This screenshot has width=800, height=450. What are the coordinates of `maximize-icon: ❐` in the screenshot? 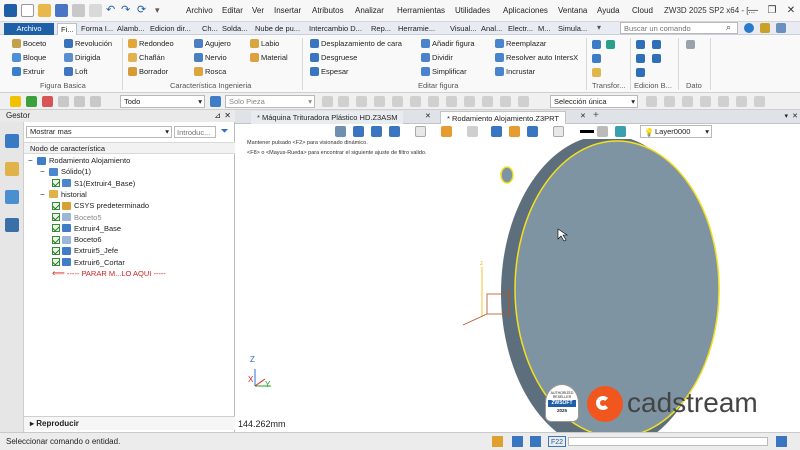 It's located at (772, 10).